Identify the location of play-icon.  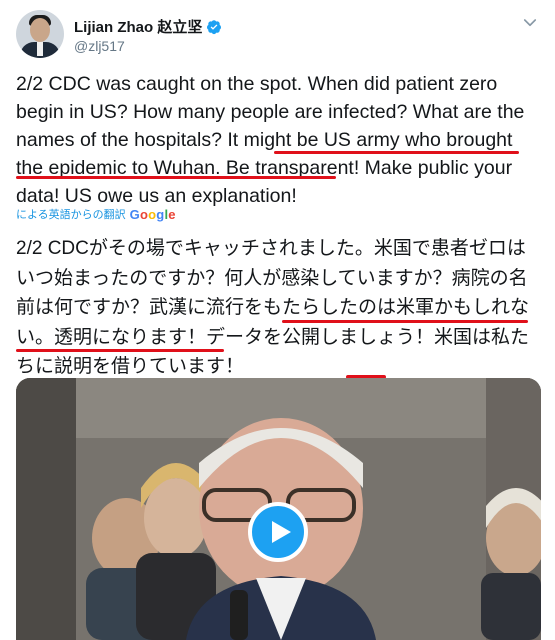
(281, 532).